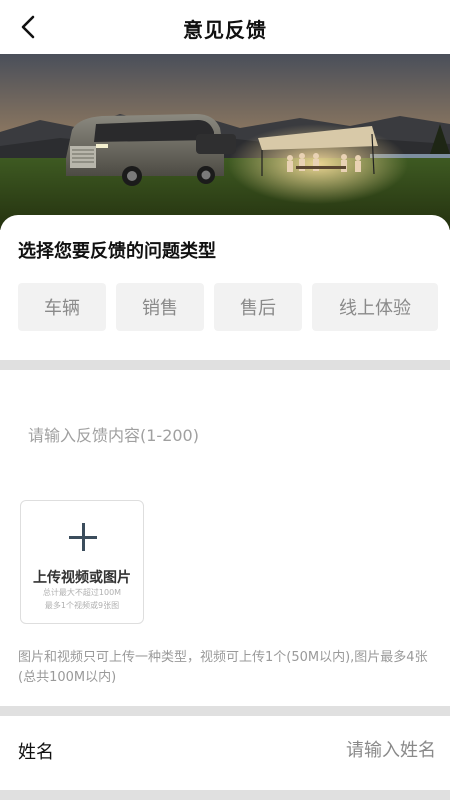  I want to click on category-option-vehicle: 车辆, so click(62, 307).